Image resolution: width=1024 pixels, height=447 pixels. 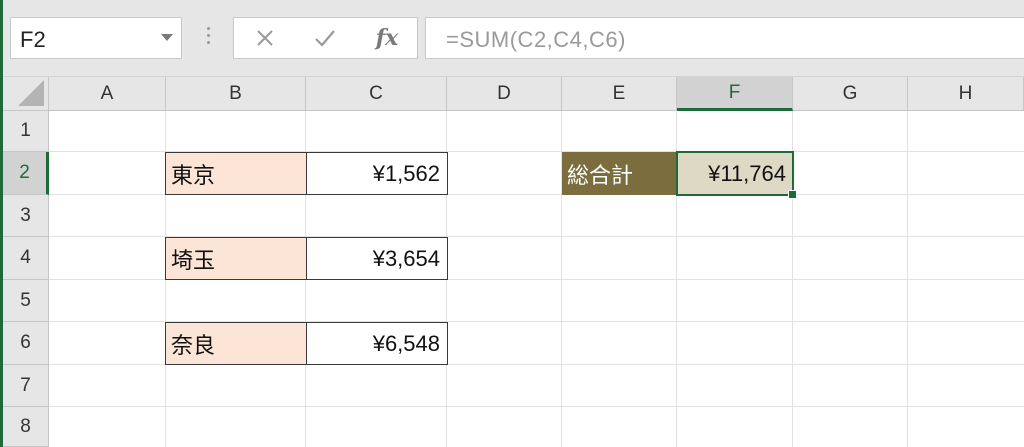 I want to click on select-all-icon, so click(x=31, y=93).